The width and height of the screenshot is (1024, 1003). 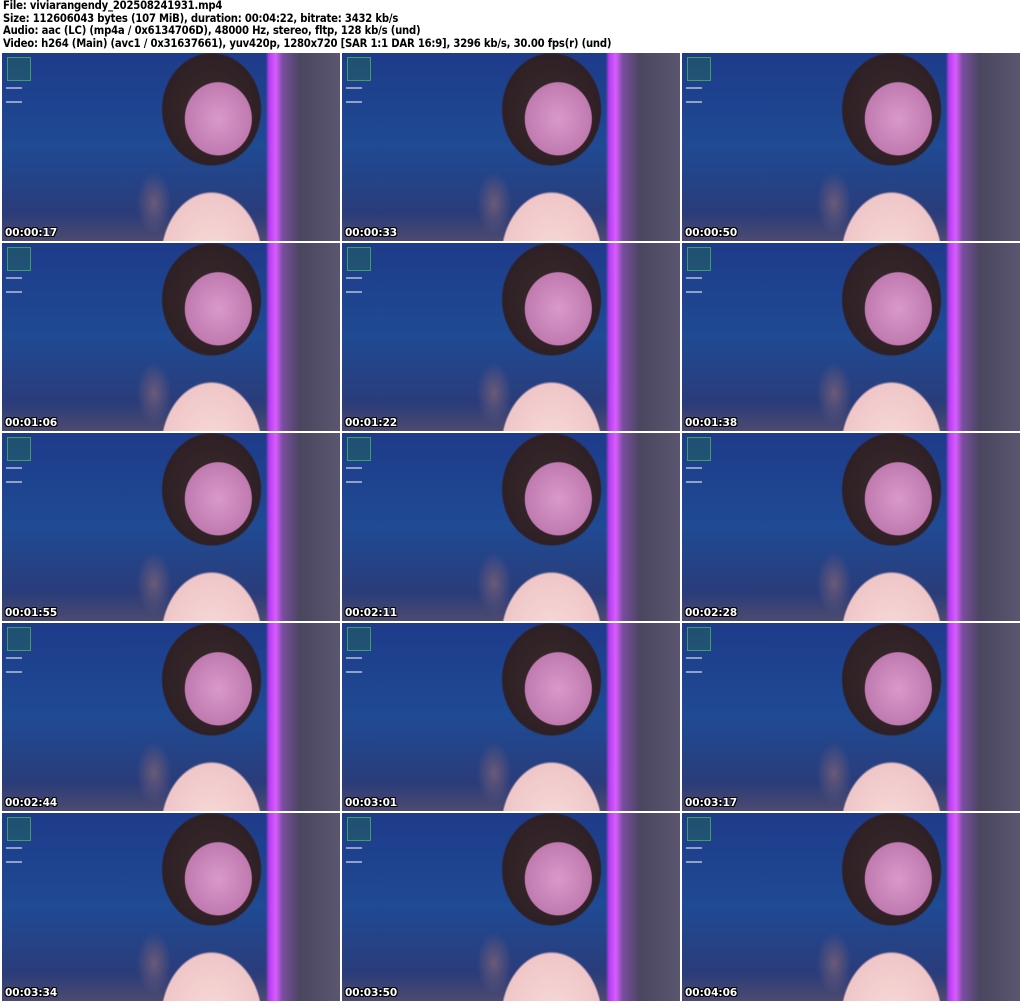 What do you see at coordinates (511, 337) in the screenshot?
I see `video-thumbnail: 00:01:22` at bounding box center [511, 337].